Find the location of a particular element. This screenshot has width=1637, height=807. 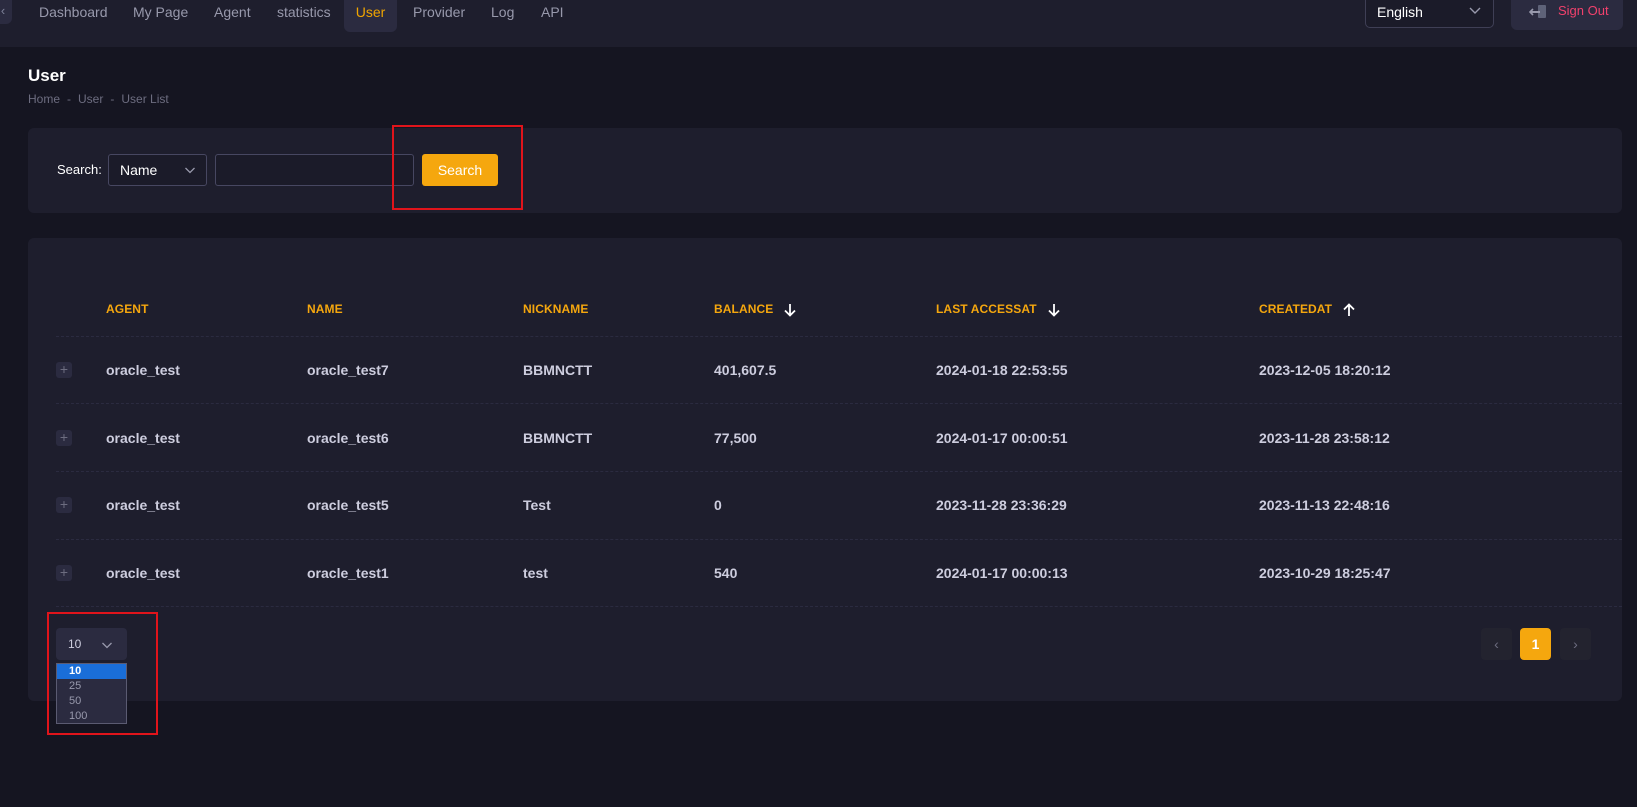

breadcrumb-user-list: User List is located at coordinates (145, 99).